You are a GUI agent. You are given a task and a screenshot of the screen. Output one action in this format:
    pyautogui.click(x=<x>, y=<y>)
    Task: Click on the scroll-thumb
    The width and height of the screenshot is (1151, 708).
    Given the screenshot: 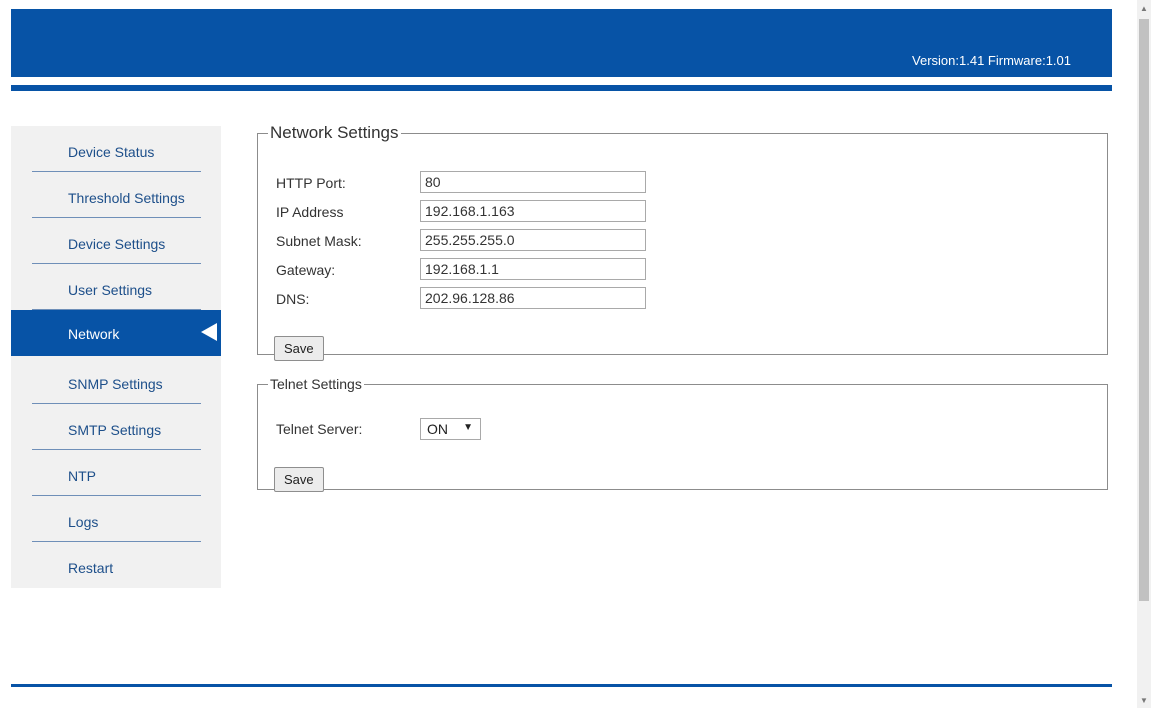 What is the action you would take?
    pyautogui.click(x=1144, y=310)
    